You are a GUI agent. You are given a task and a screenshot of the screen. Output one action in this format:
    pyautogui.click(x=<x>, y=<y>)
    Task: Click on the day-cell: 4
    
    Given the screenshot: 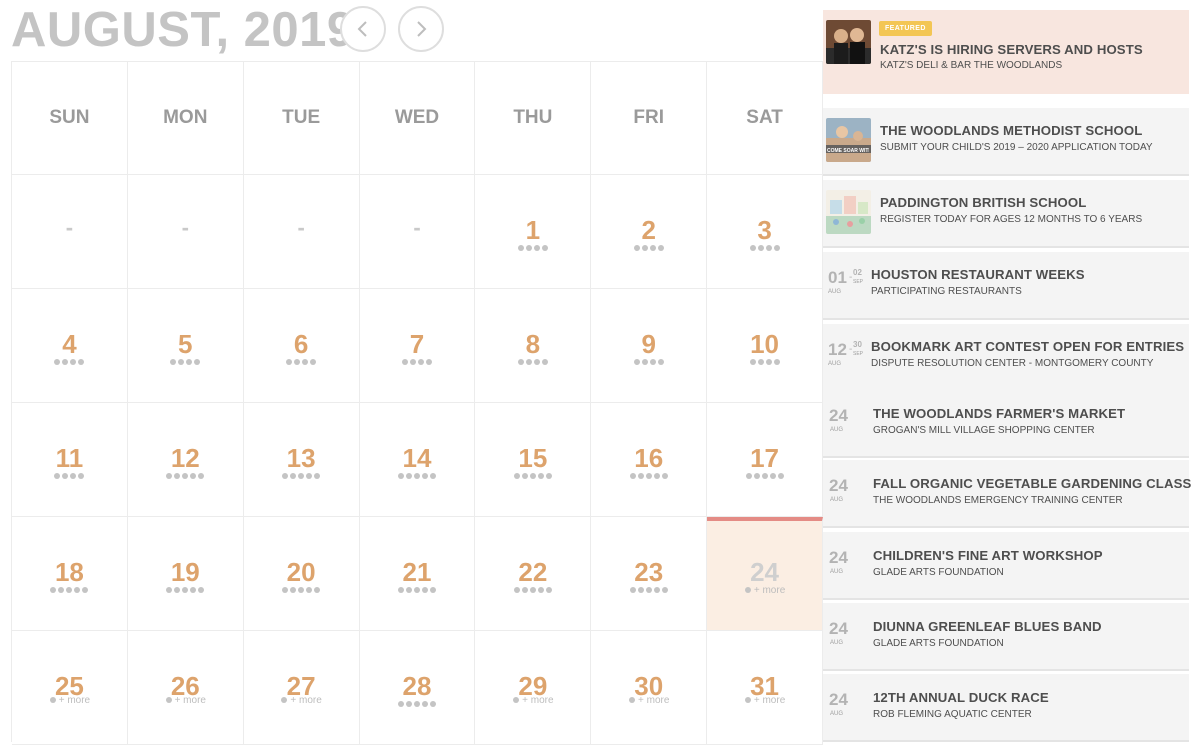 What is the action you would take?
    pyautogui.click(x=70, y=346)
    